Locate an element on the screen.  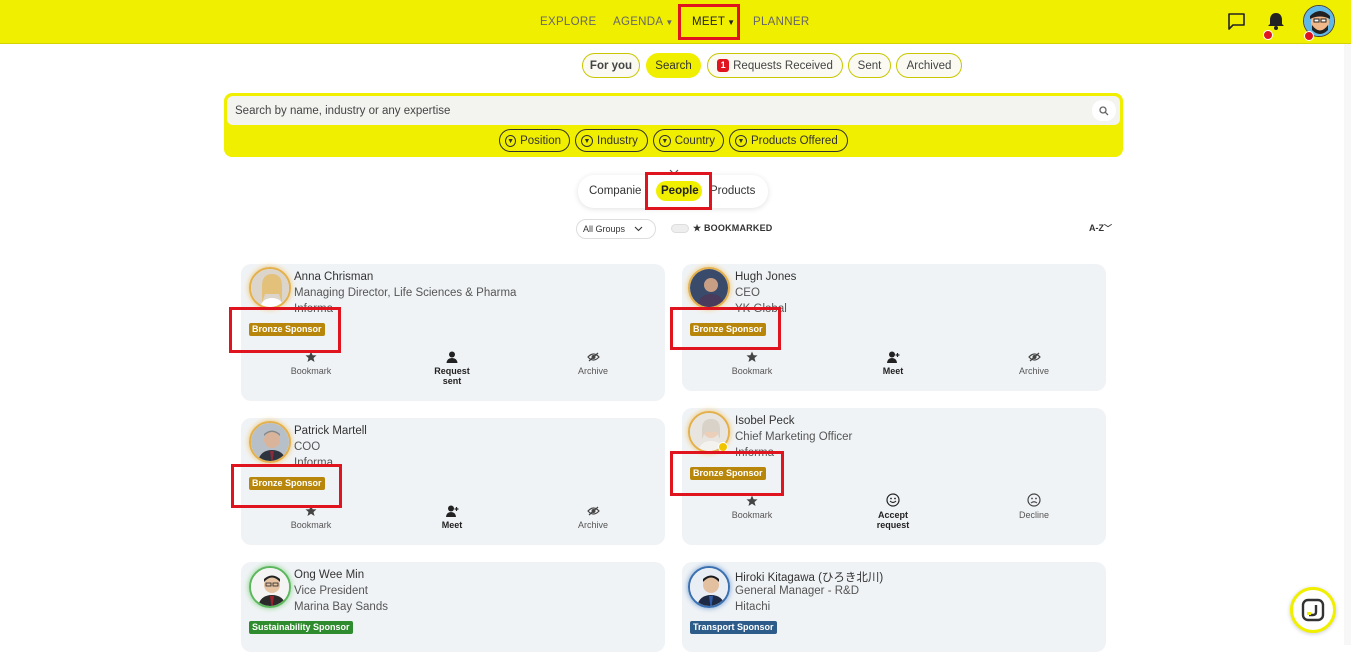
groups-select: All Groups is located at coordinates (616, 229).